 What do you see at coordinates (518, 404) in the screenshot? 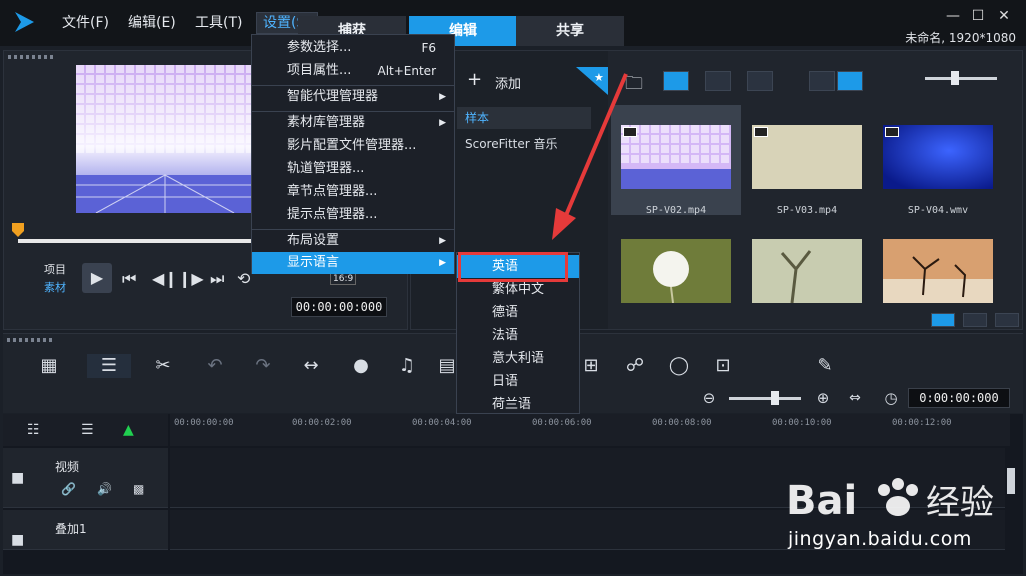
I see `language-dutch: 荷兰语` at bounding box center [518, 404].